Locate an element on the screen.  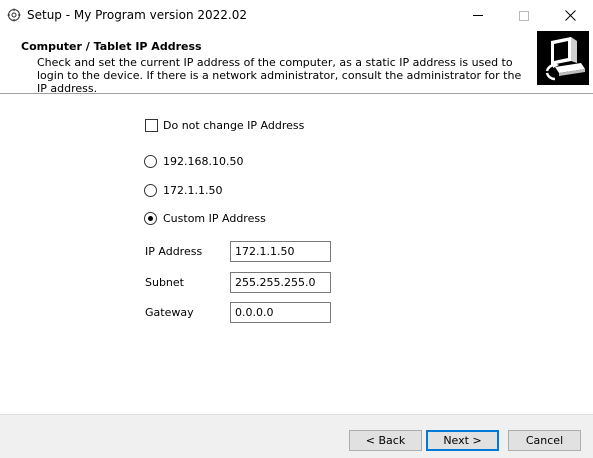
radio-192-168-10-50-label: 192.168.10.50 is located at coordinates (203, 161).